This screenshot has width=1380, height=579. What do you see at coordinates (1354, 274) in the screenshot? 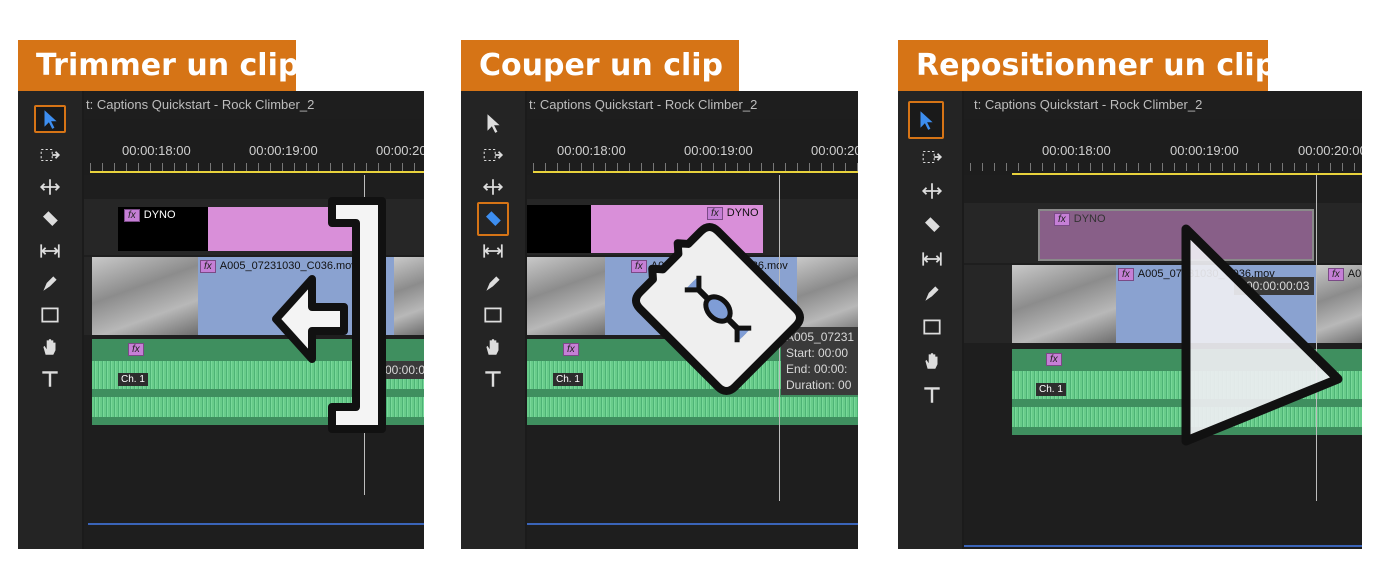
I see `video-clip-2-name: A0` at bounding box center [1354, 274].